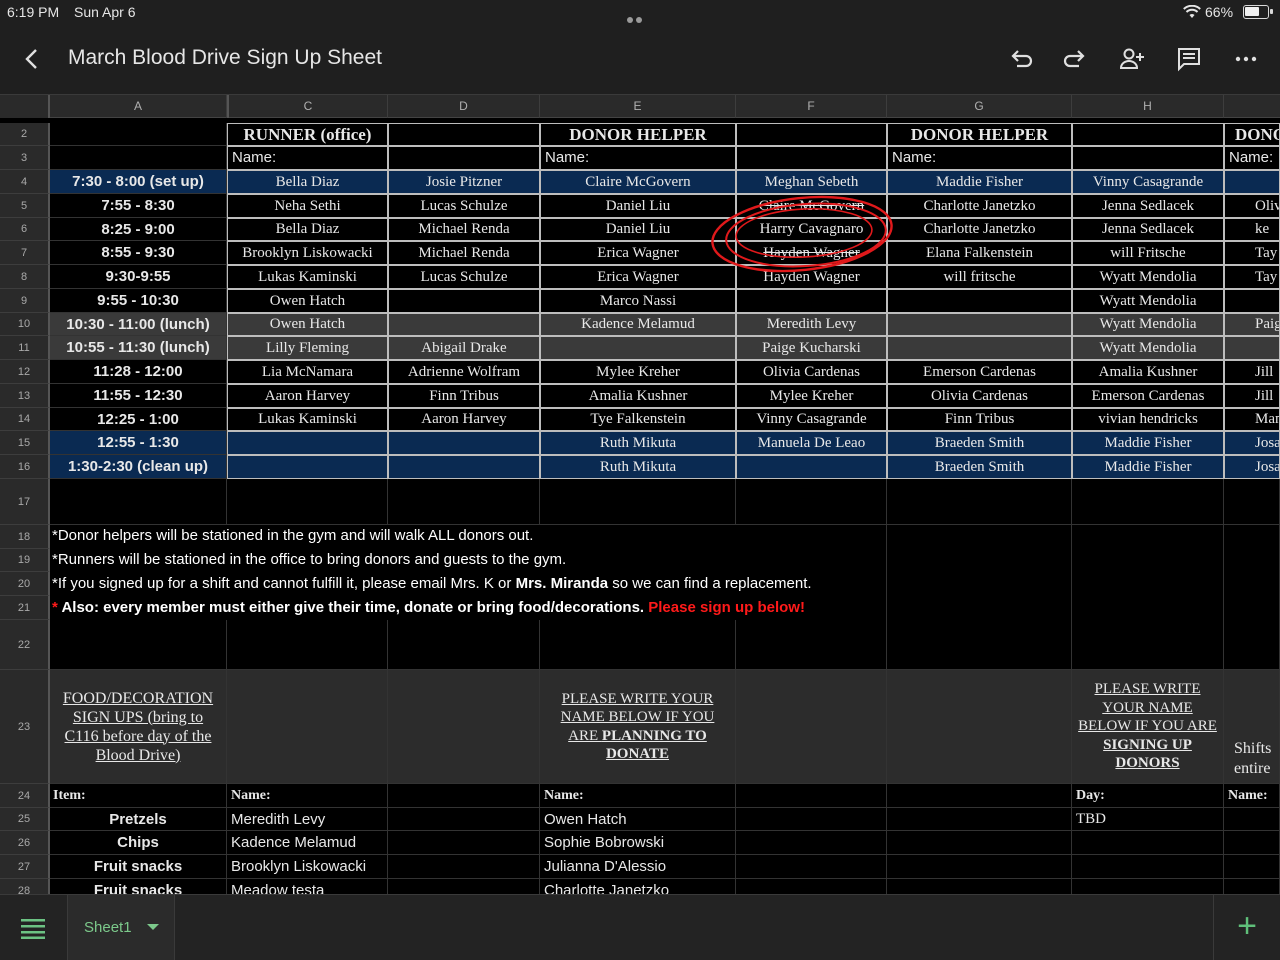 Image resolution: width=1280 pixels, height=960 pixels. I want to click on column-header-e: E, so click(638, 106).